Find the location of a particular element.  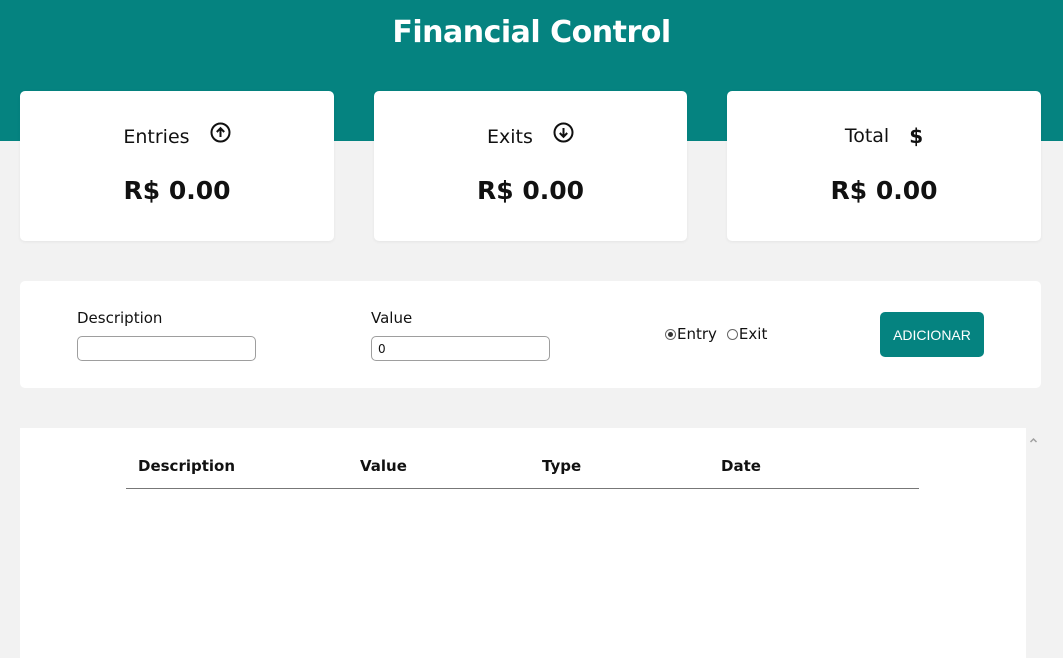

value-label: Value is located at coordinates (392, 318).